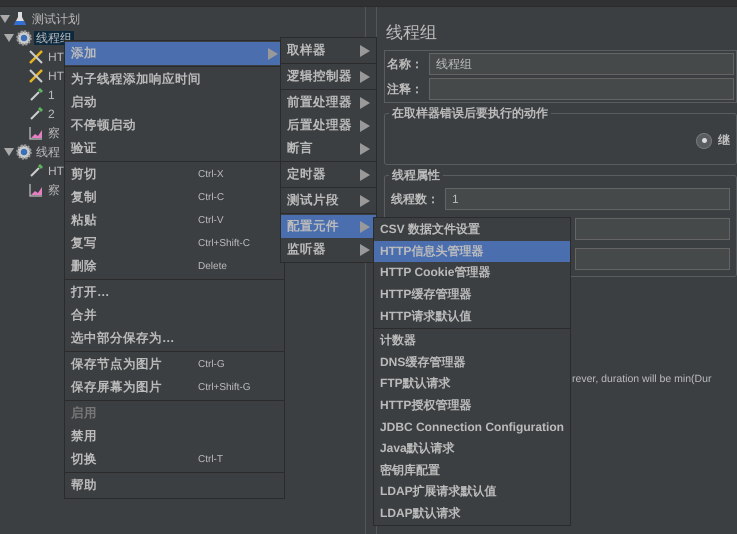  Describe the element at coordinates (472, 363) in the screenshot. I see `menu-item: DNS缓存管理器` at that location.